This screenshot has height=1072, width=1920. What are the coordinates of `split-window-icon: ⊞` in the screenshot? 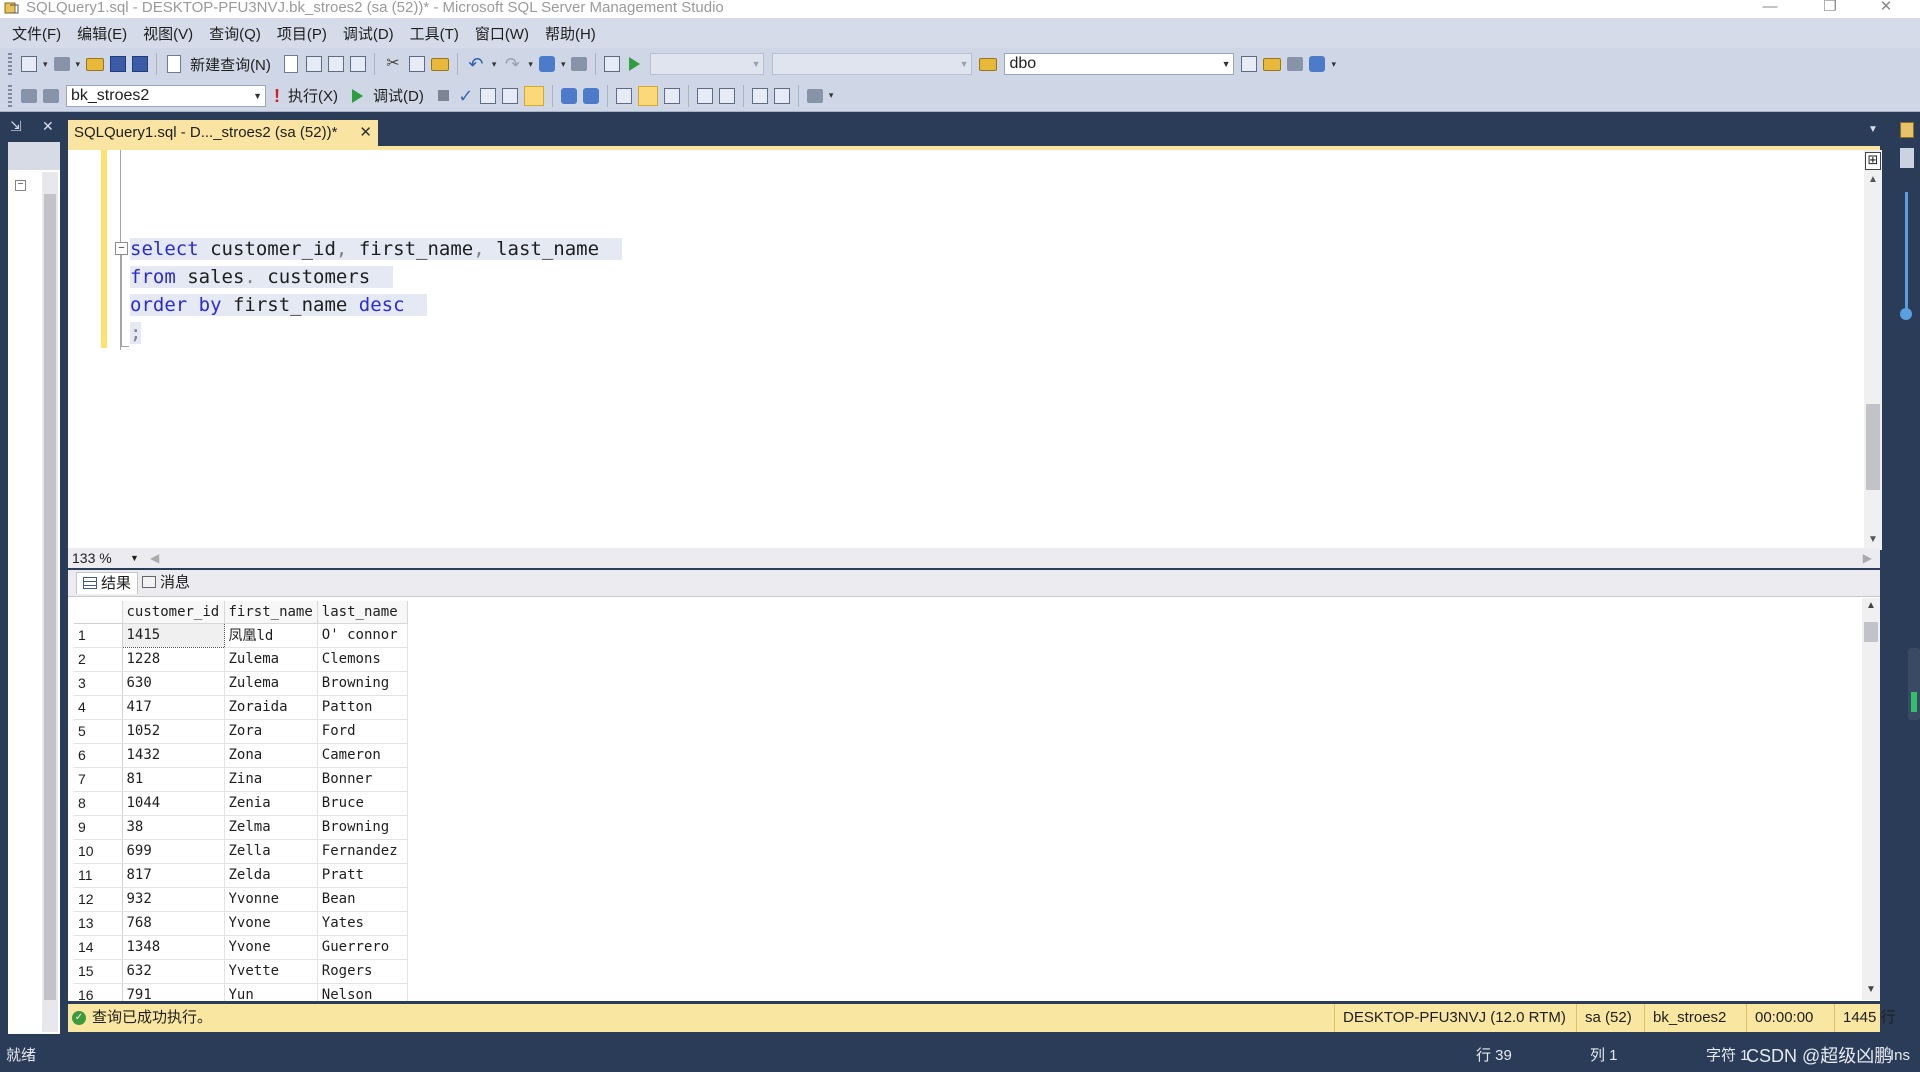 It's located at (1873, 161).